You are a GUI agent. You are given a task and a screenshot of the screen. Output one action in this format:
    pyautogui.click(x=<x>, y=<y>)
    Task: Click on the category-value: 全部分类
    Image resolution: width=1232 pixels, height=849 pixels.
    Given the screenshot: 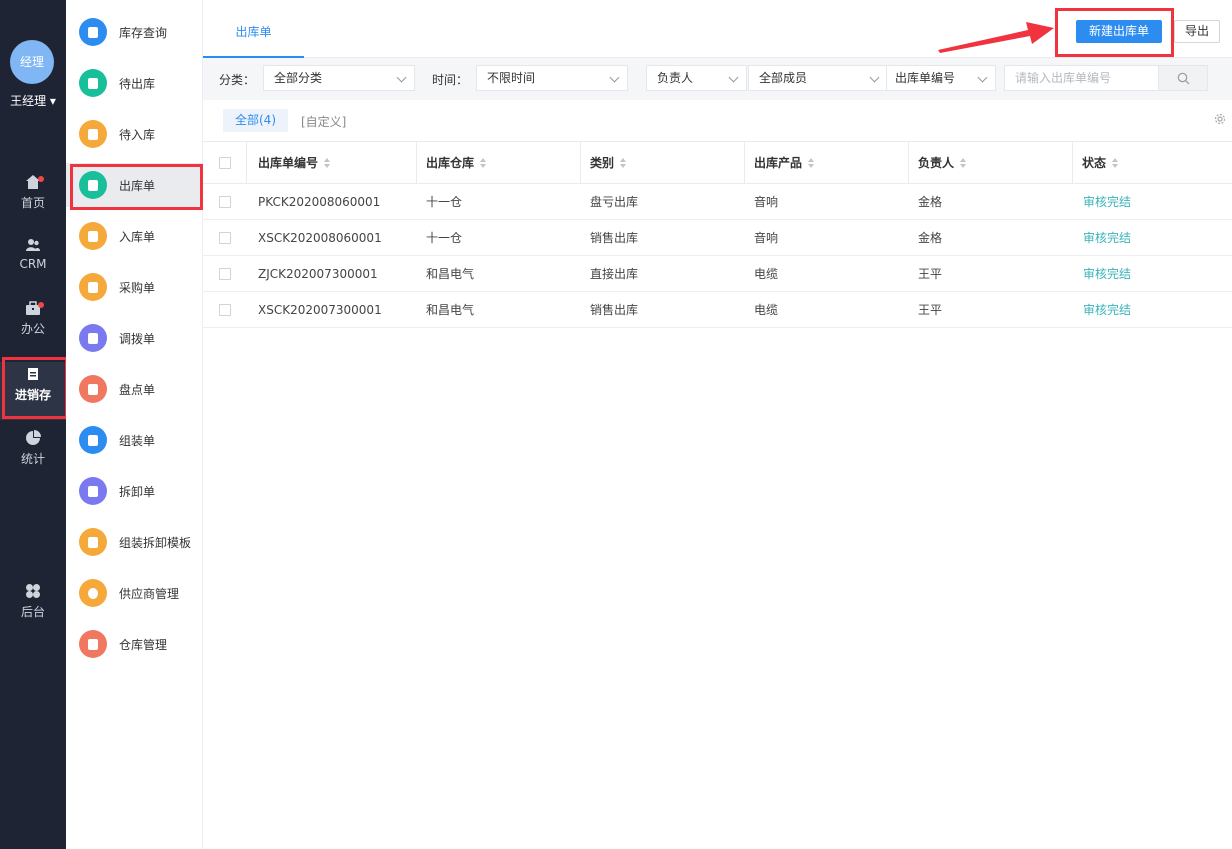 What is the action you would take?
    pyautogui.click(x=298, y=78)
    